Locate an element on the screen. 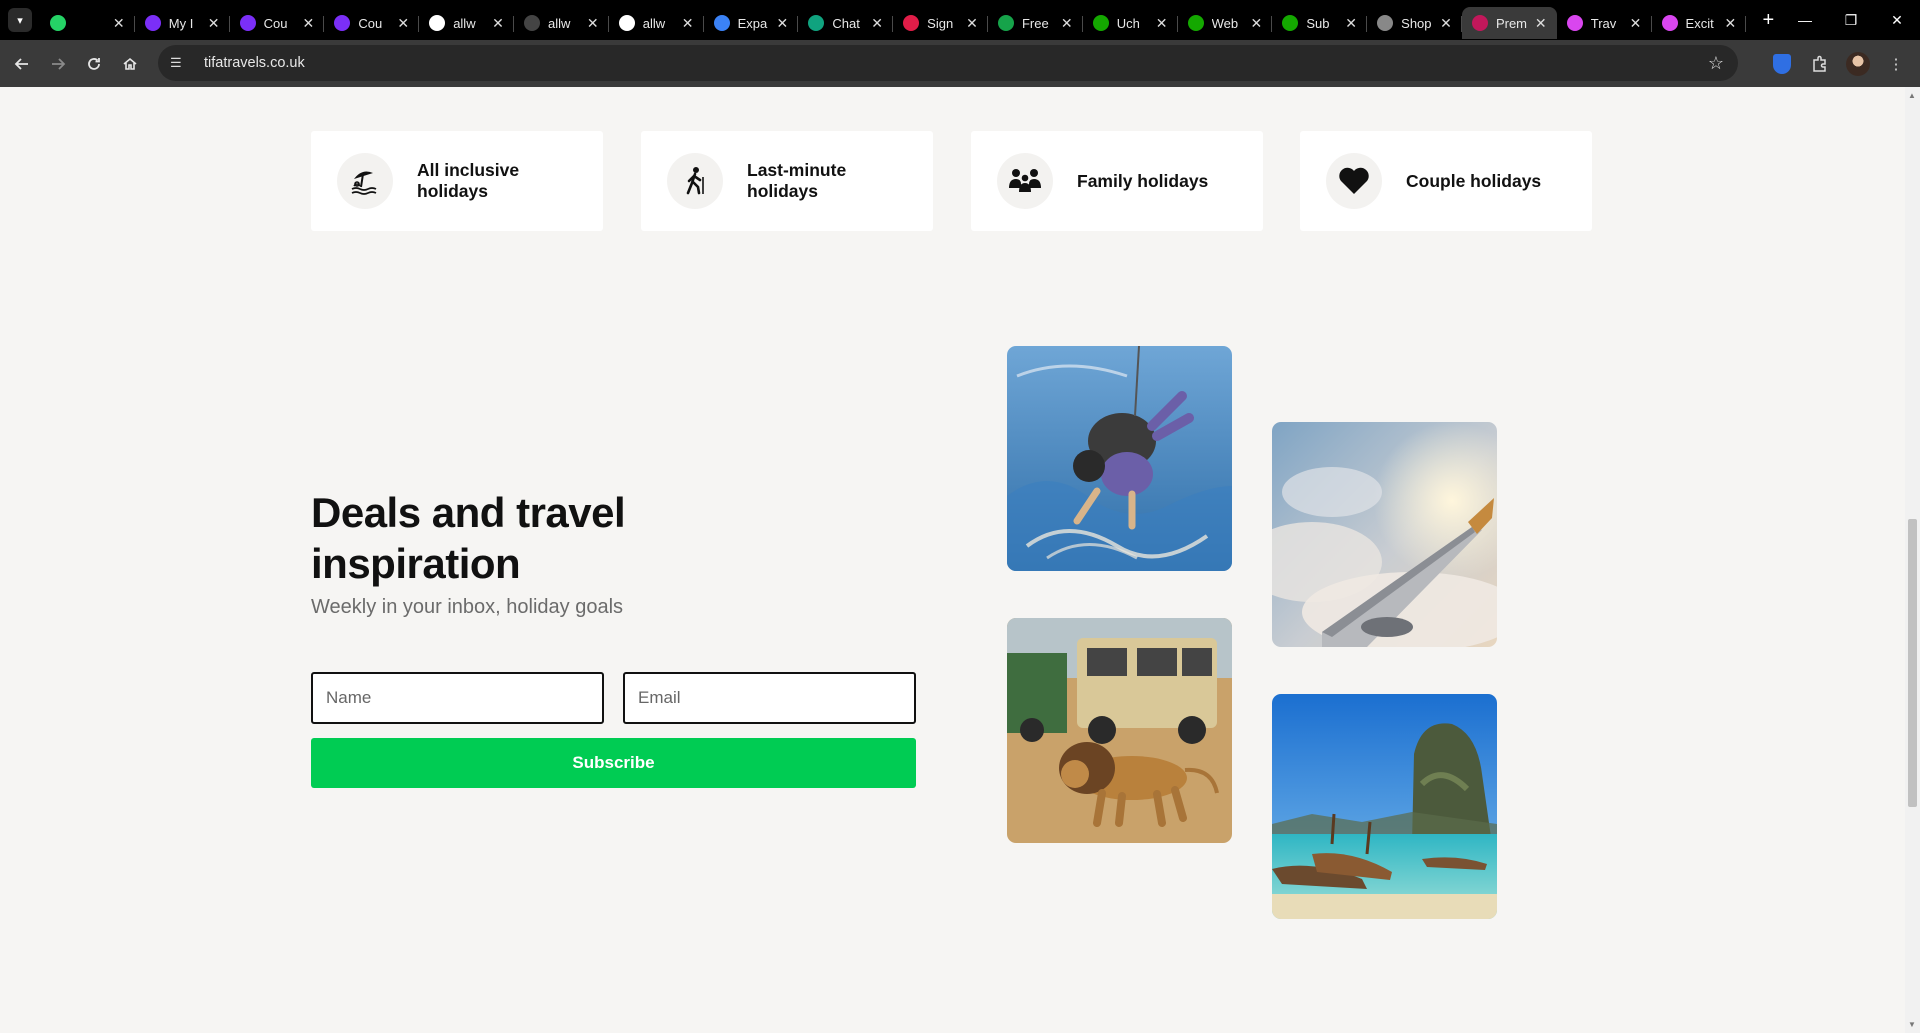  tab-title: Chat is located at coordinates (846, 23).